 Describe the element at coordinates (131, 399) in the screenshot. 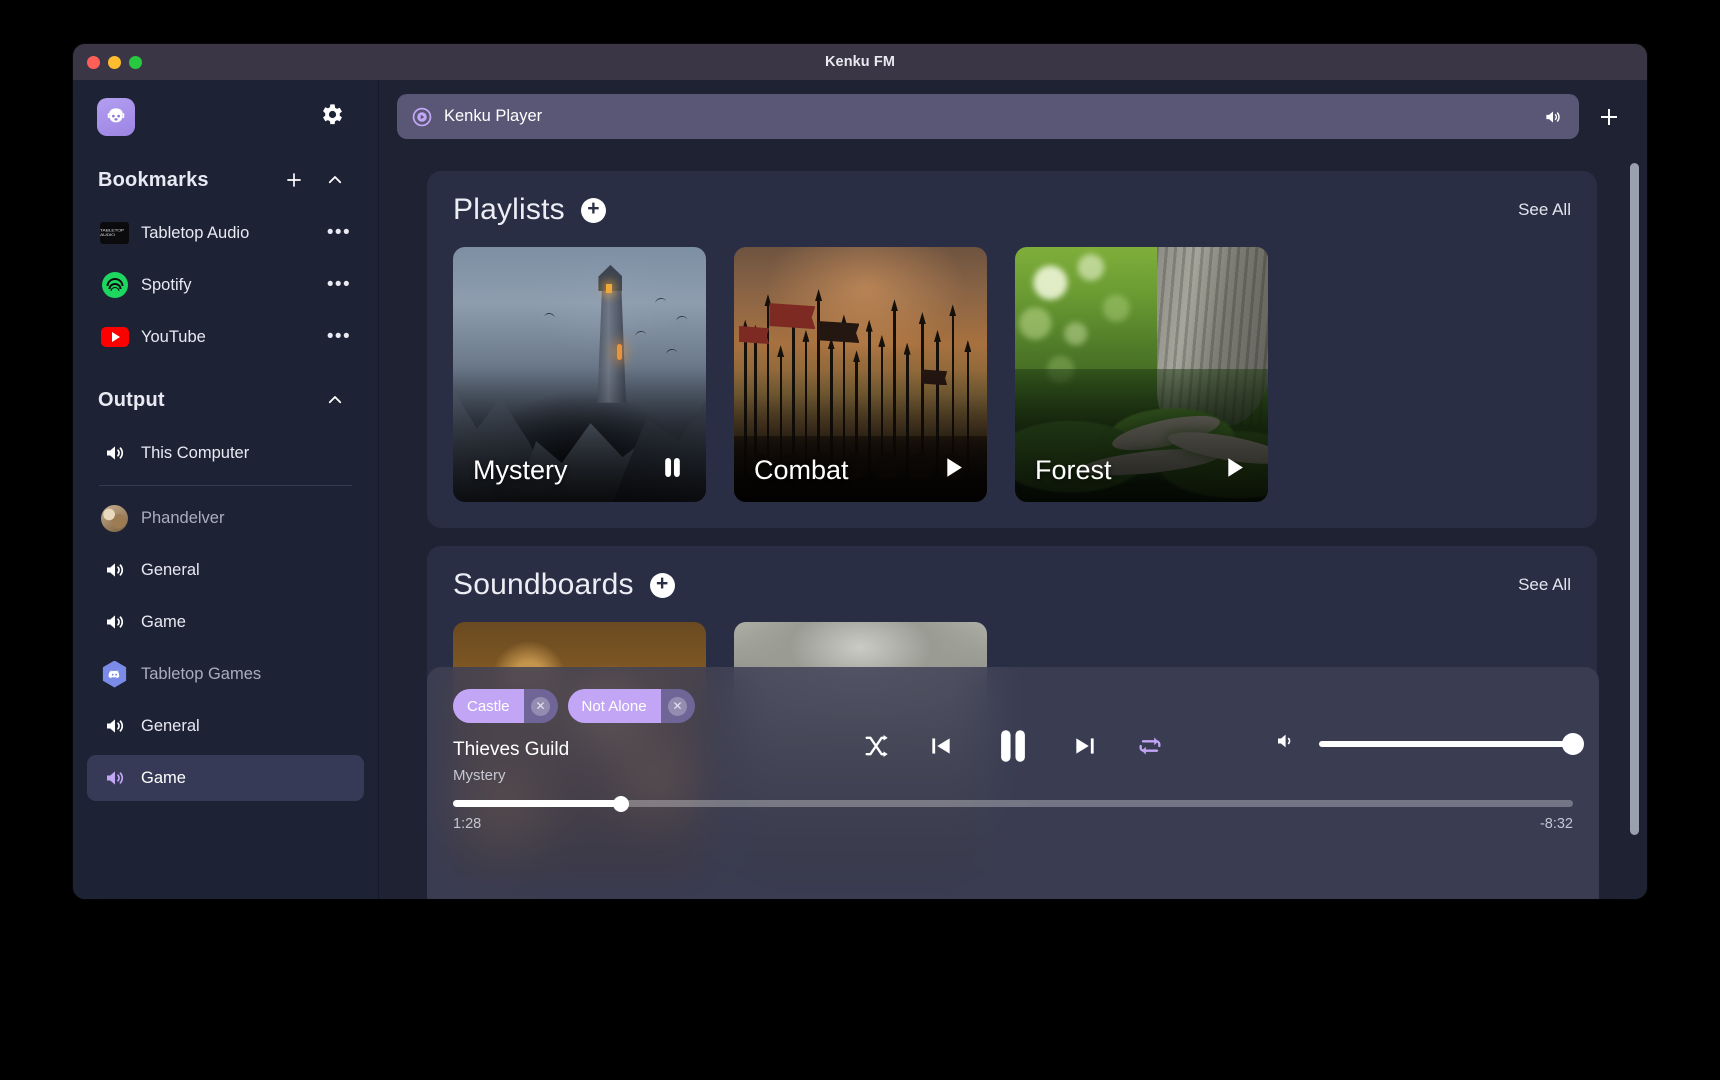

I see `output-title: Output` at that location.